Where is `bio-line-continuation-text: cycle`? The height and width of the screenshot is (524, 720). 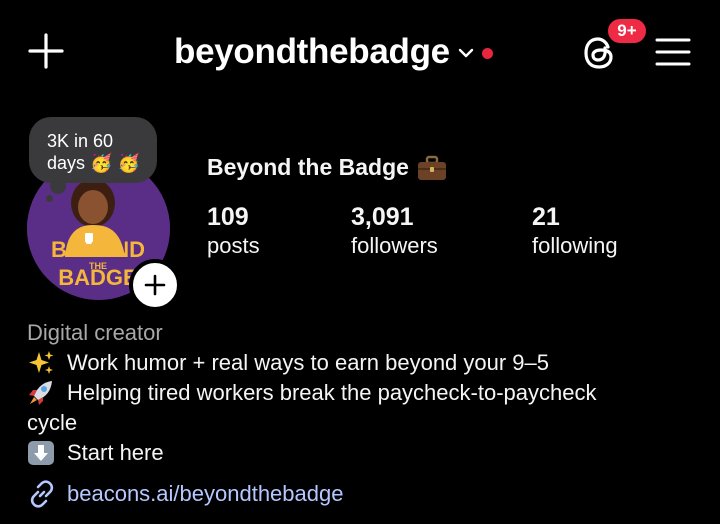
bio-line-continuation-text: cycle is located at coordinates (52, 422).